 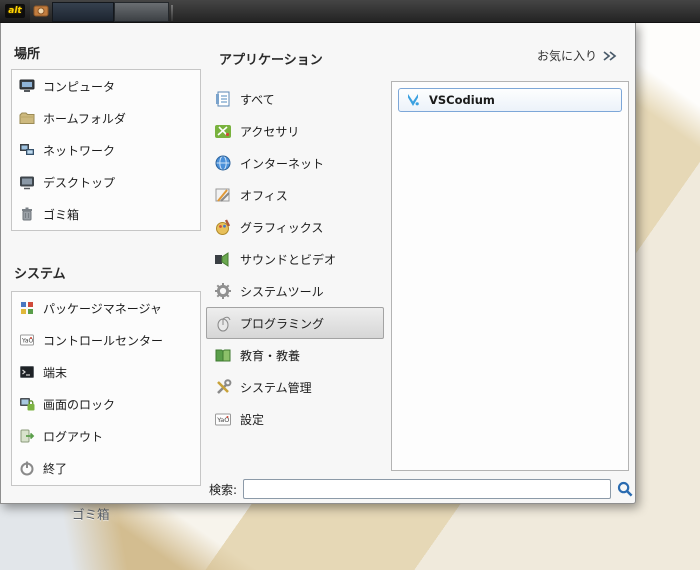 I want to click on system-item-logout: ログアウト, so click(x=106, y=436).